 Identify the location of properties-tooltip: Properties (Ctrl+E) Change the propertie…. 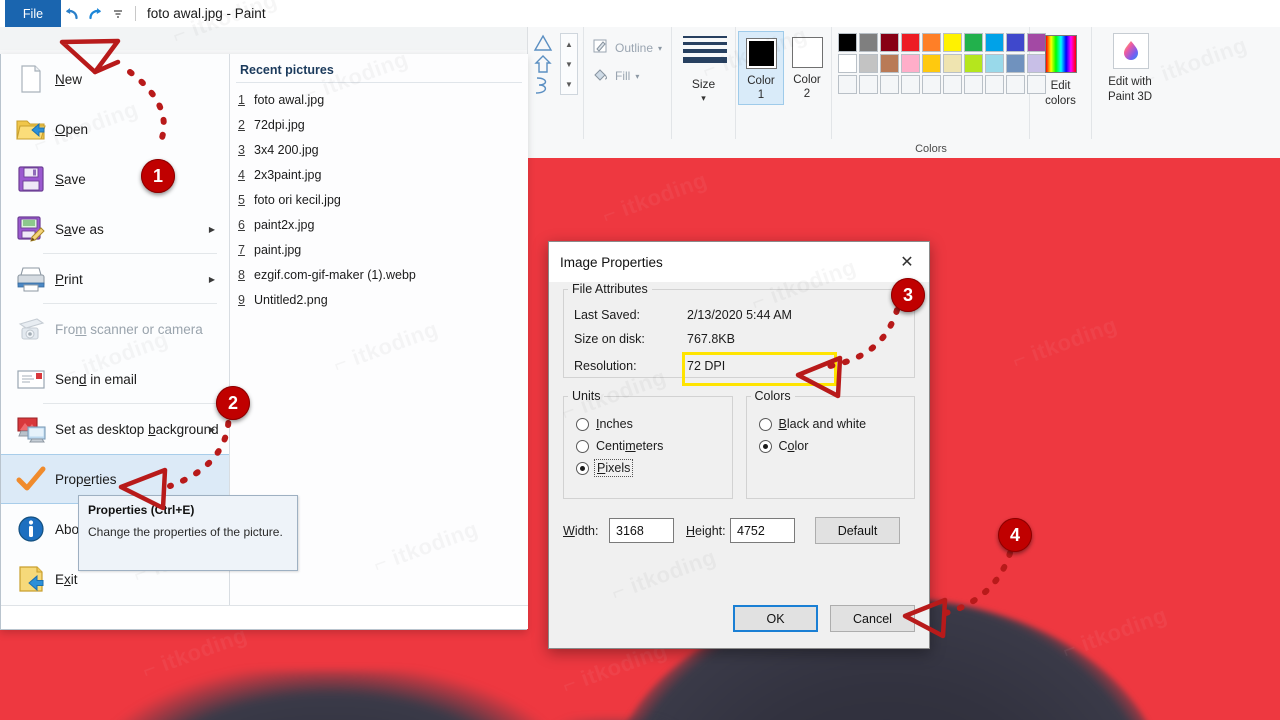
(188, 533).